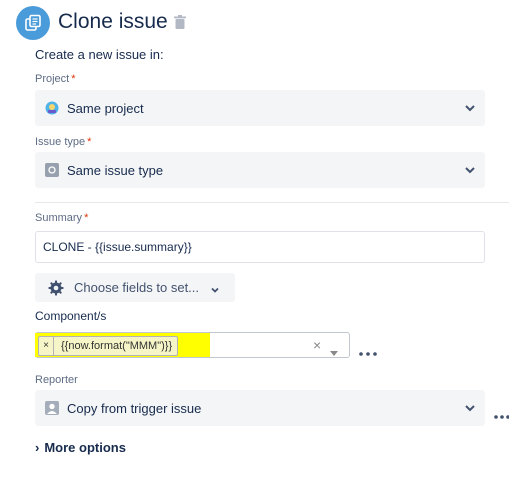 The image size is (509, 498). What do you see at coordinates (113, 21) in the screenshot?
I see `page-title: Clone issue` at bounding box center [113, 21].